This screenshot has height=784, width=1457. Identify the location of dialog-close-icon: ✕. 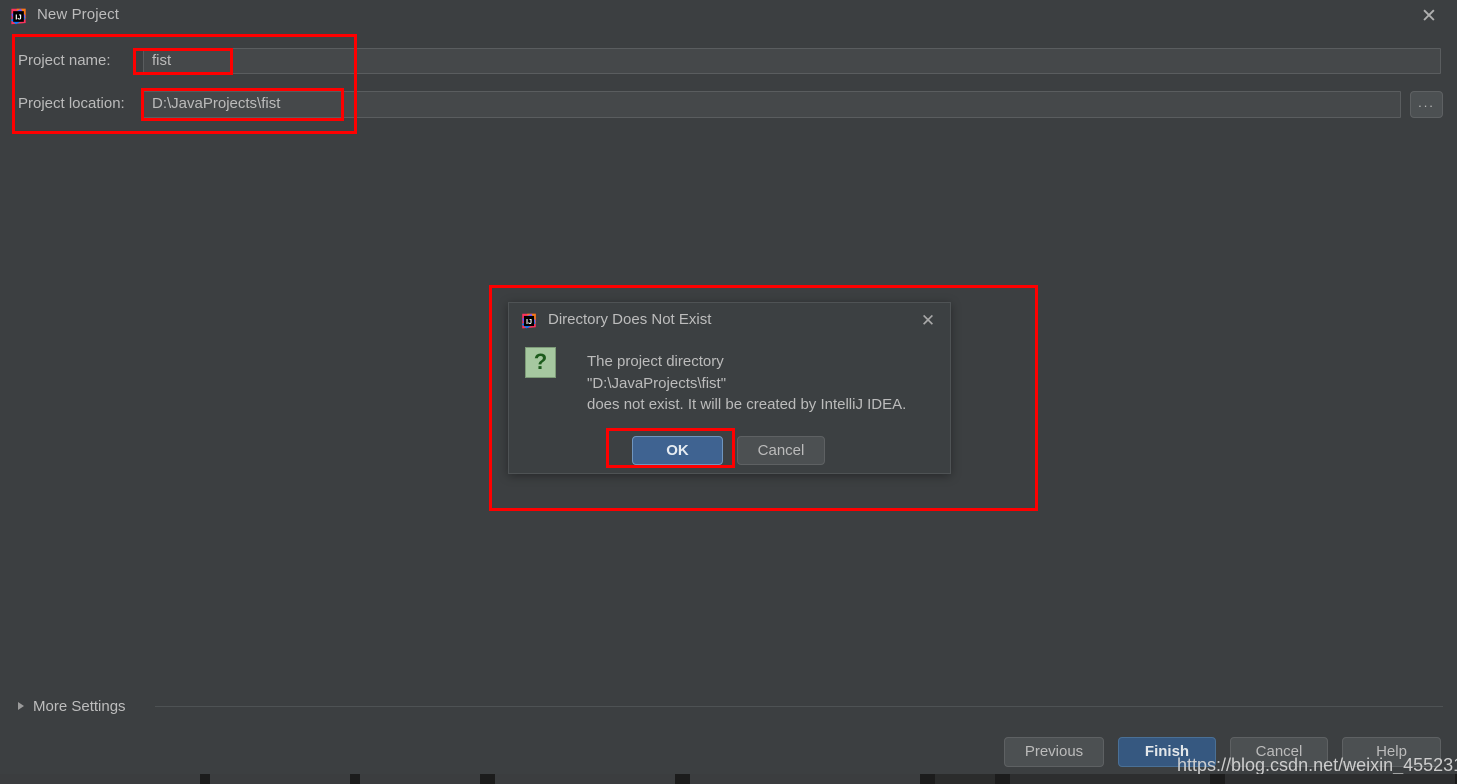
(928, 321).